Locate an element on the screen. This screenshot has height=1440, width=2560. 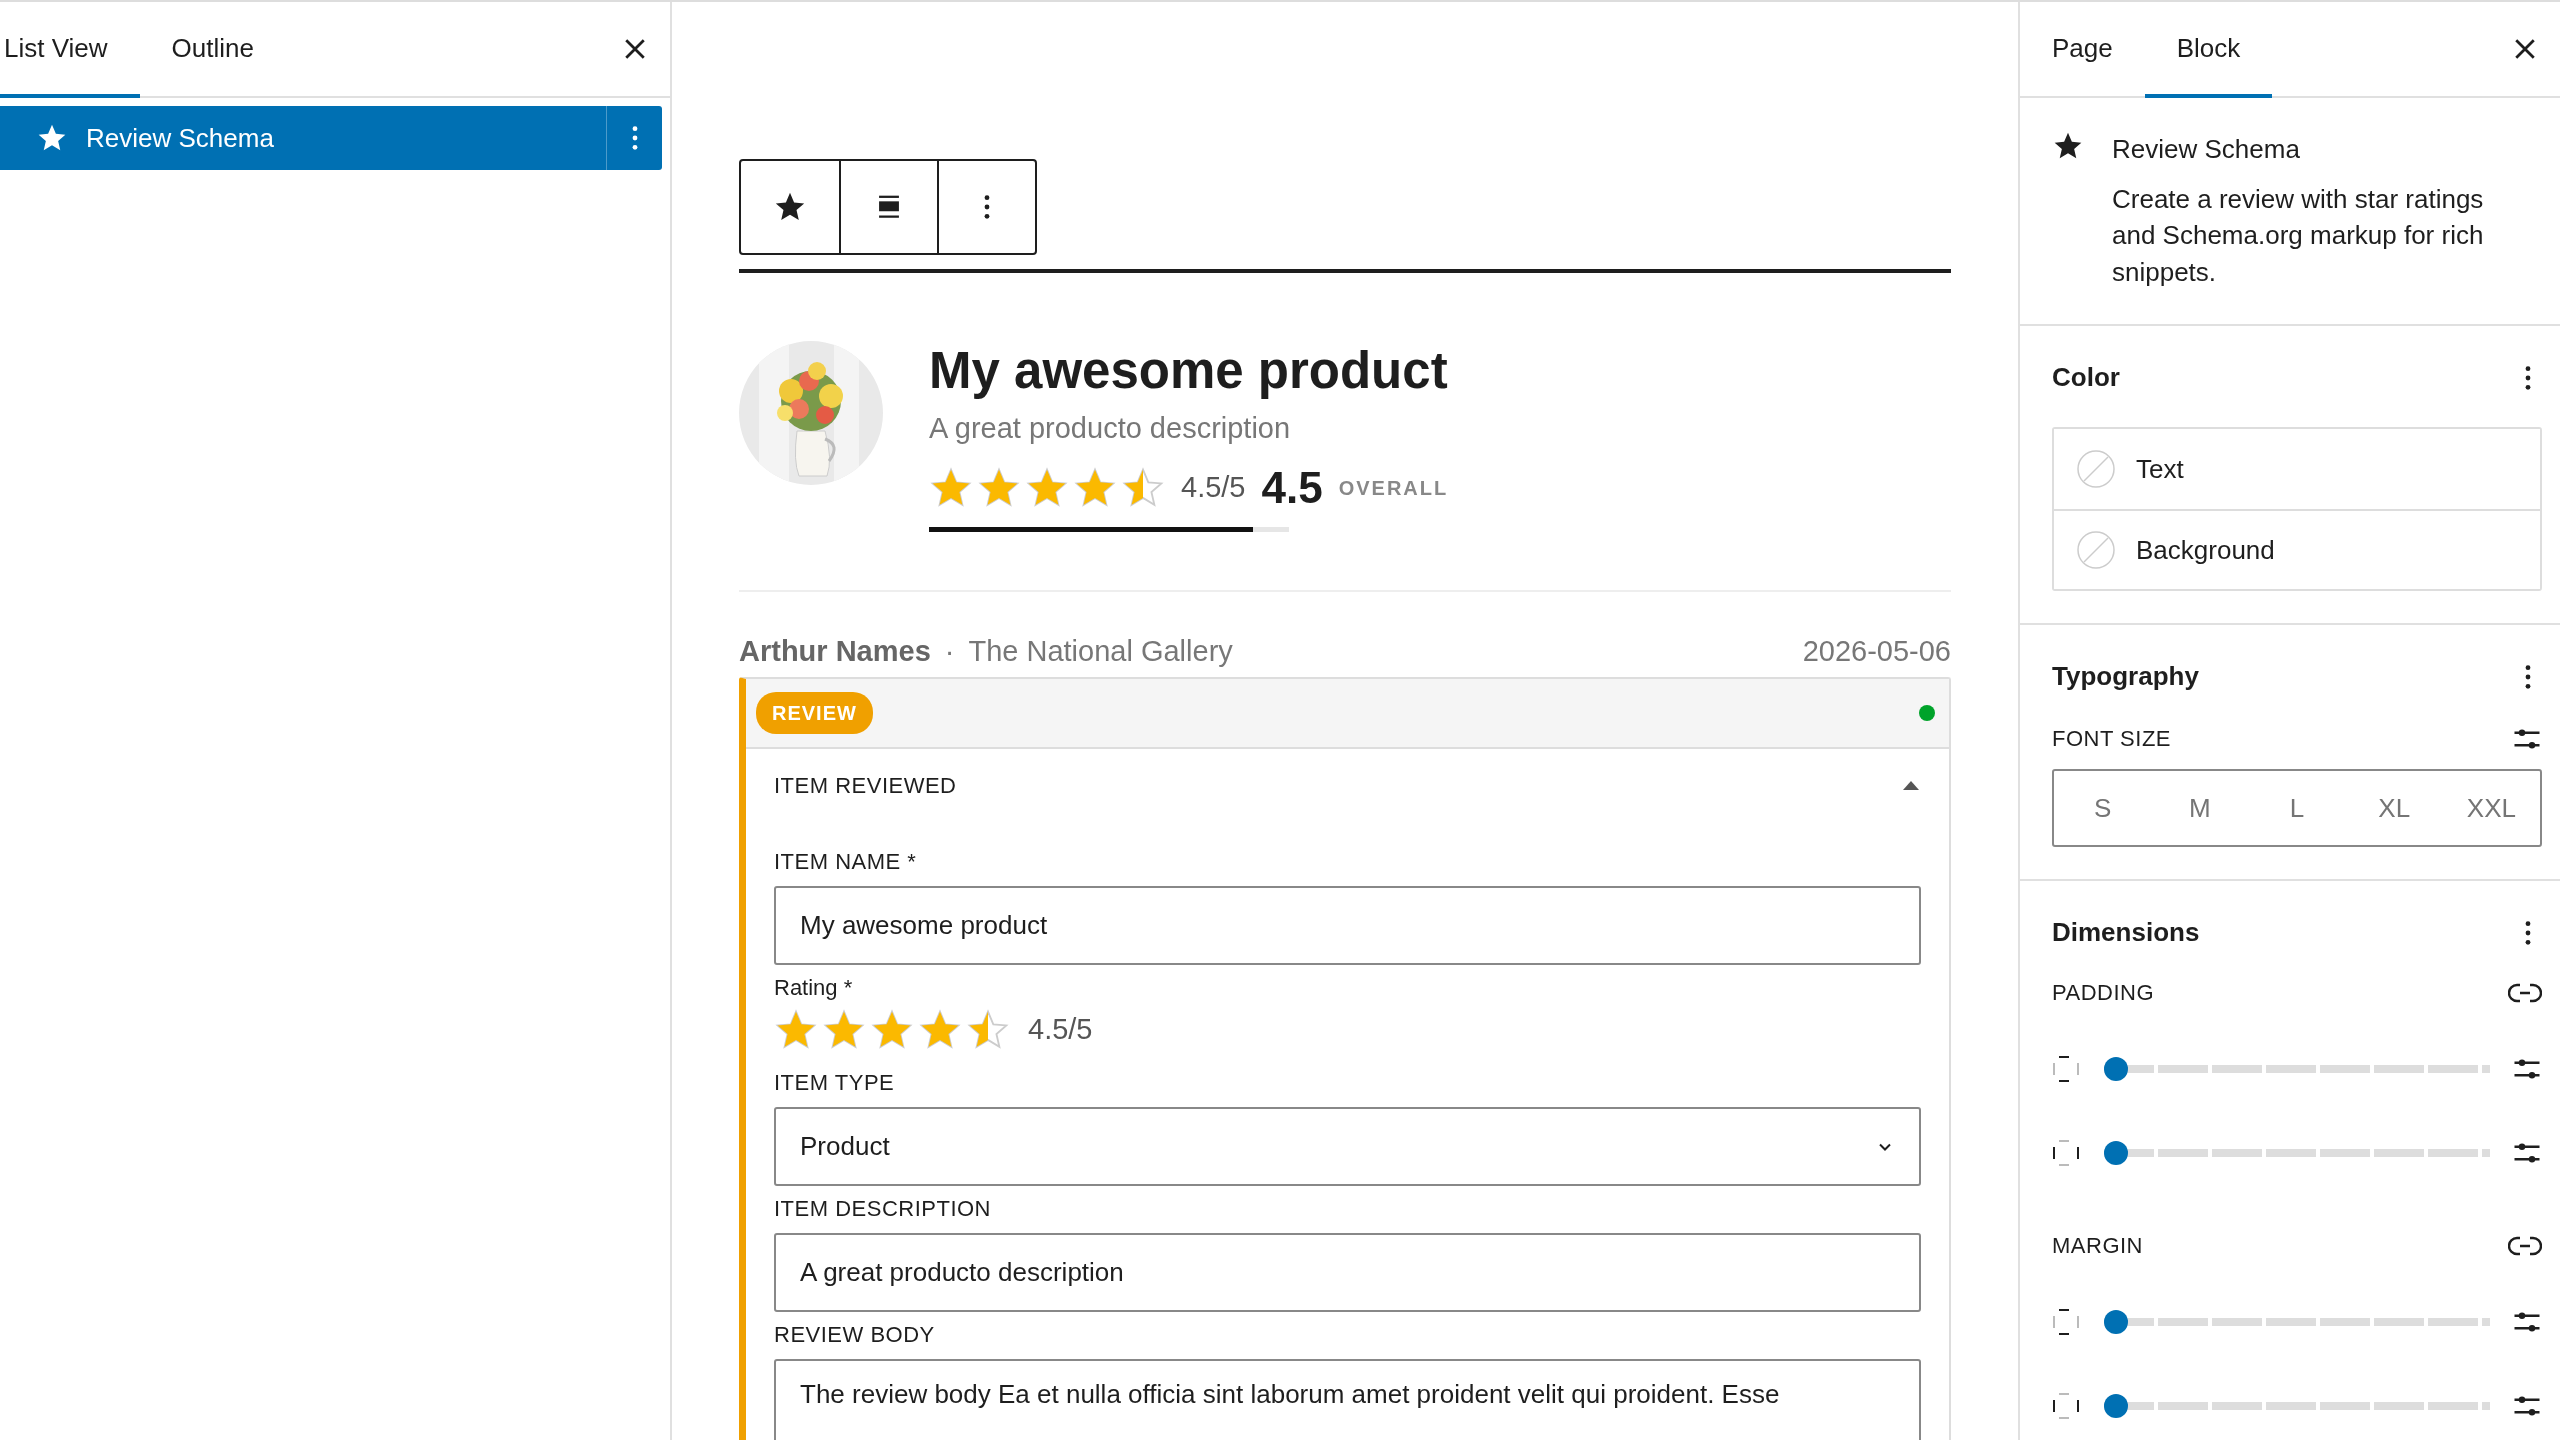
section-title: Color is located at coordinates (2086, 378).